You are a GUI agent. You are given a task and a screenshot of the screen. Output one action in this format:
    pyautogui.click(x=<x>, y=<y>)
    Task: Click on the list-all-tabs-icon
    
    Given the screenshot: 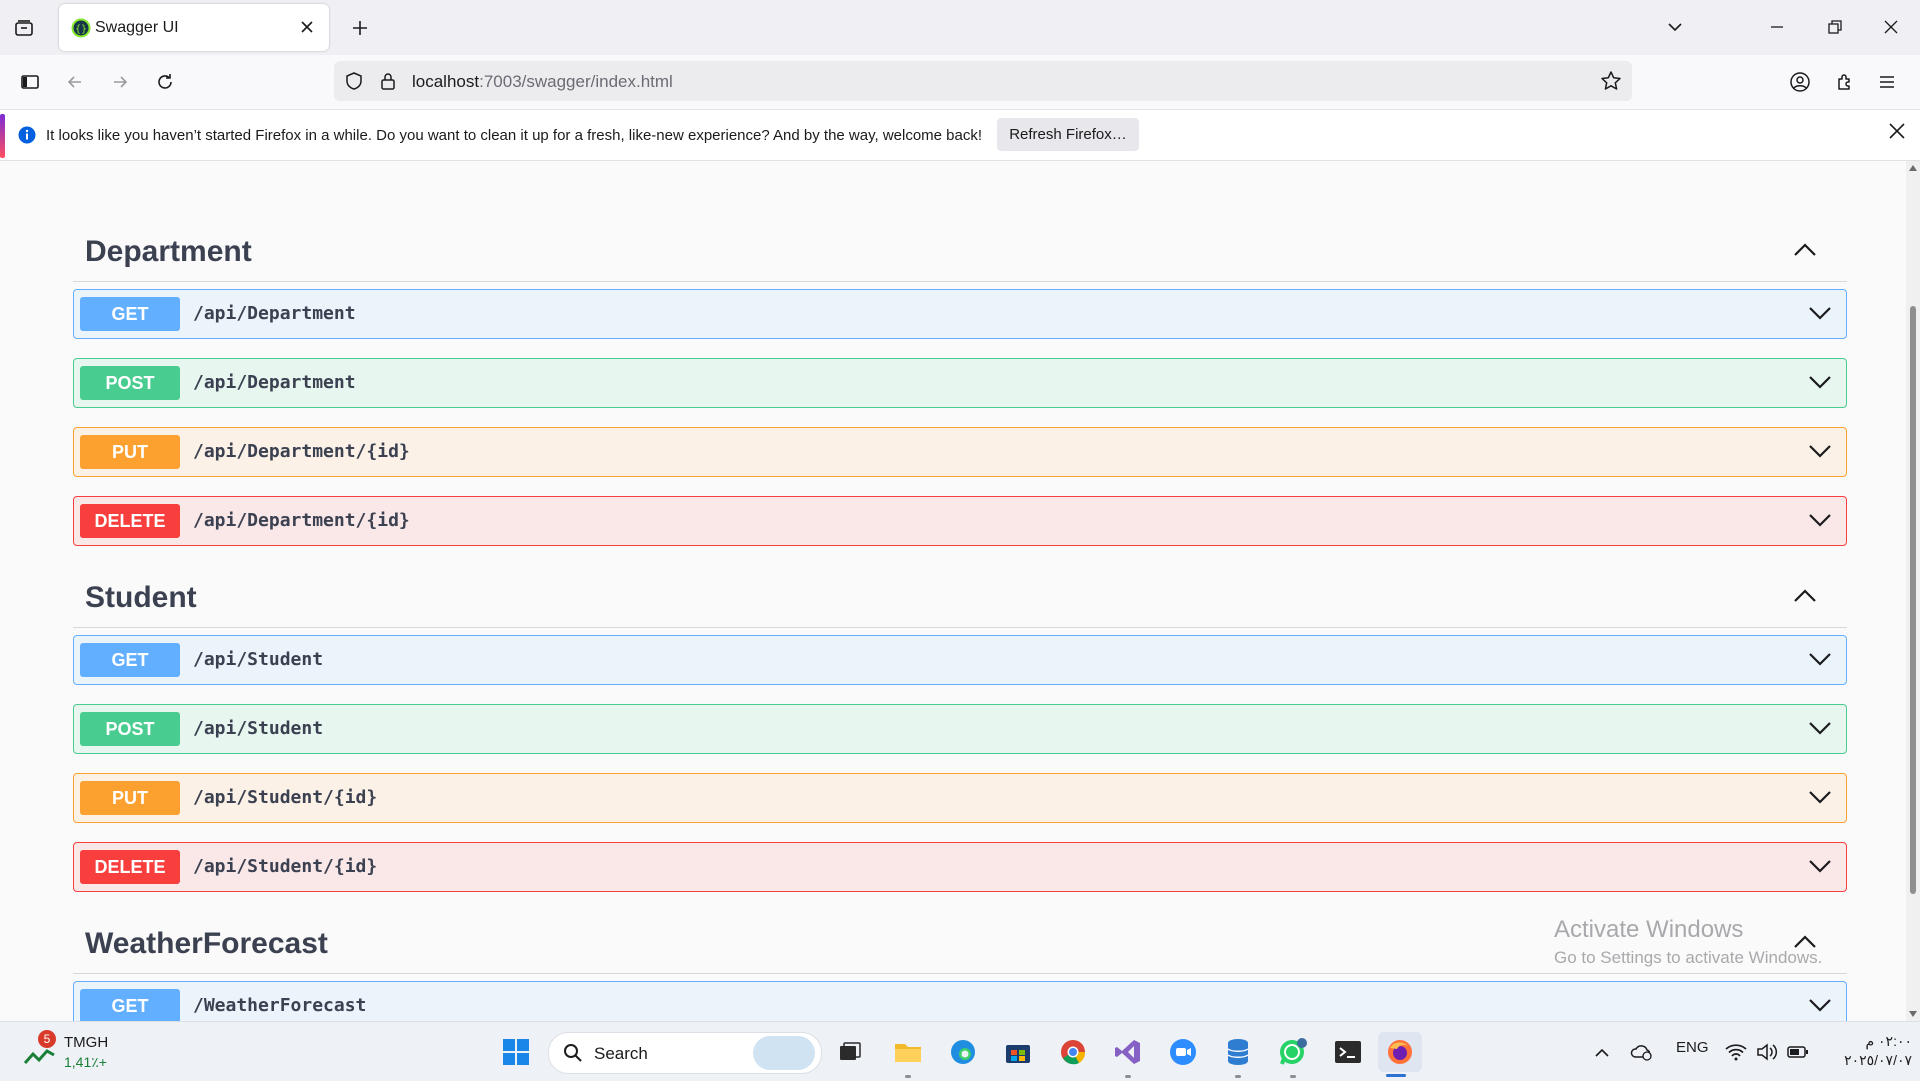 What is the action you would take?
    pyautogui.click(x=24, y=28)
    